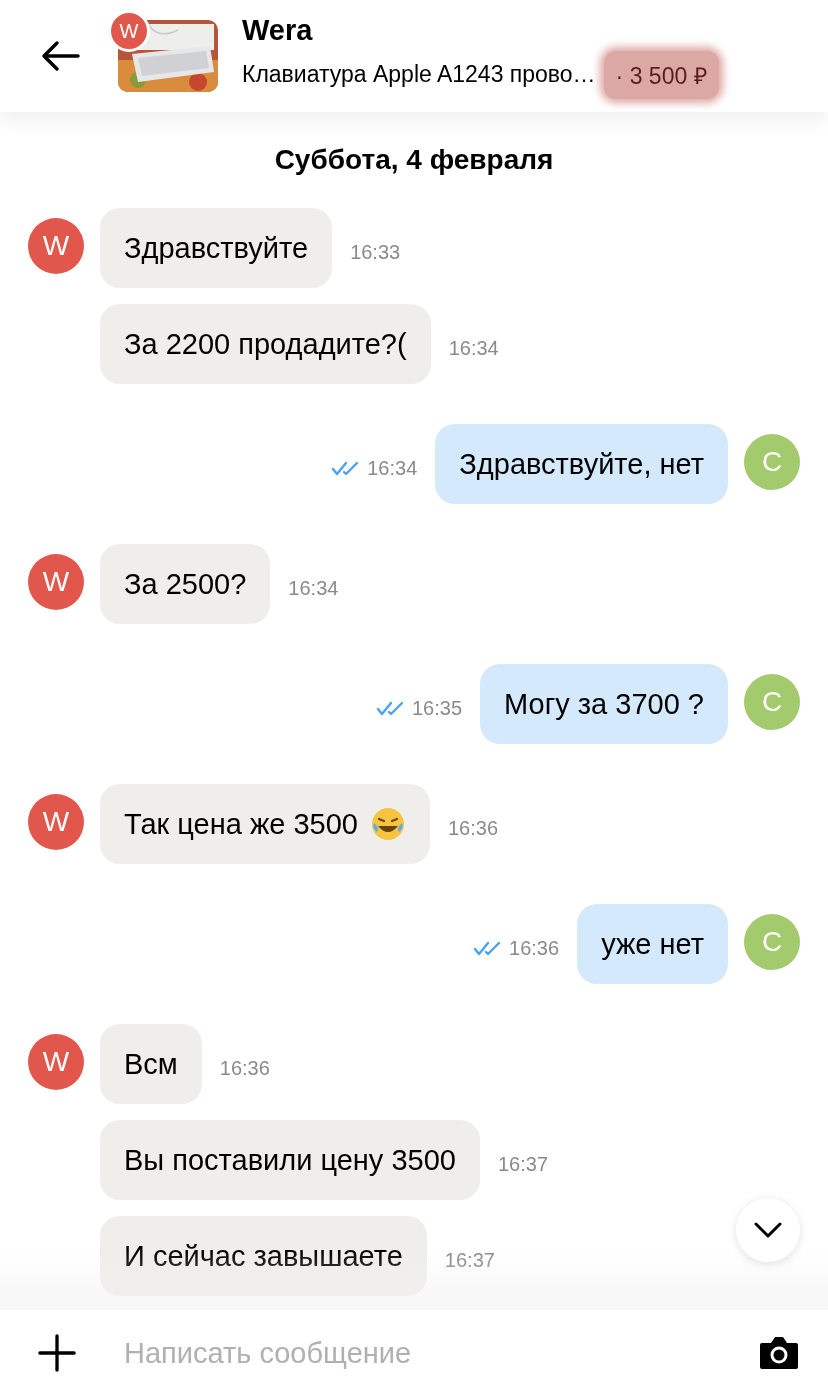 Image resolution: width=828 pixels, height=1396 pixels. What do you see at coordinates (265, 344) in the screenshot?
I see `message-text: За 2200 продадите?(` at bounding box center [265, 344].